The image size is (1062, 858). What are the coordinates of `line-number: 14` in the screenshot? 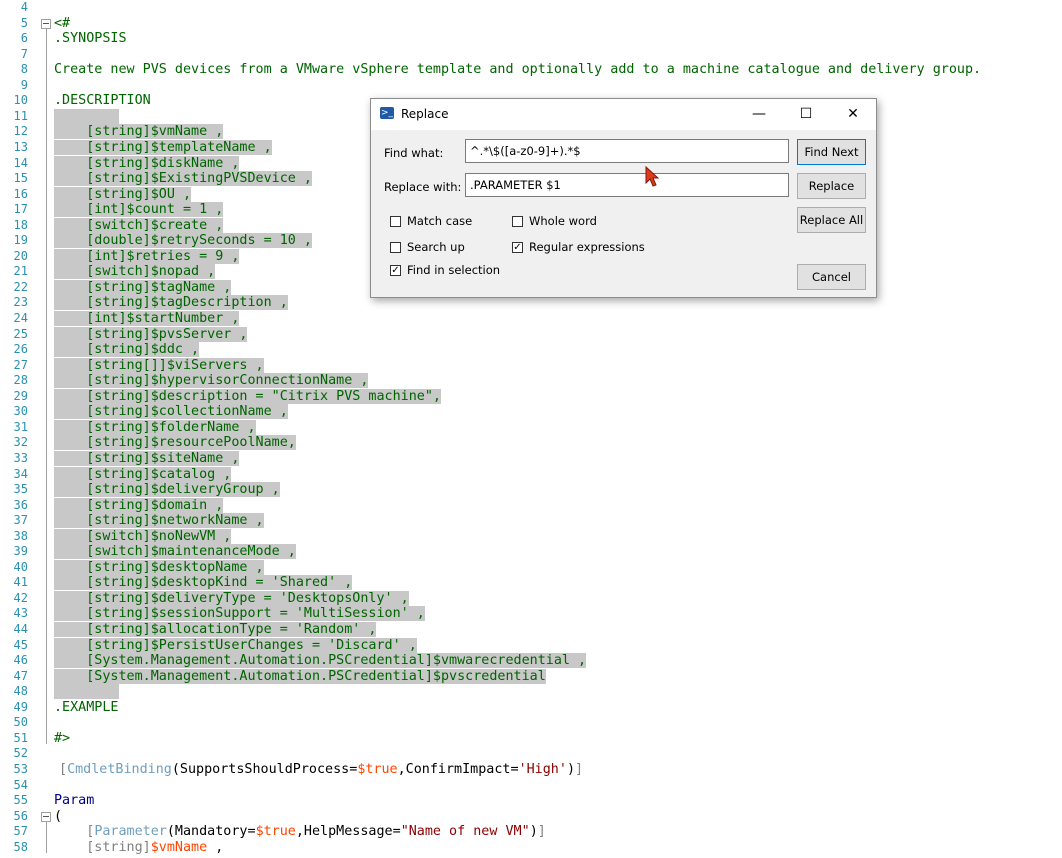 It's located at (20, 162).